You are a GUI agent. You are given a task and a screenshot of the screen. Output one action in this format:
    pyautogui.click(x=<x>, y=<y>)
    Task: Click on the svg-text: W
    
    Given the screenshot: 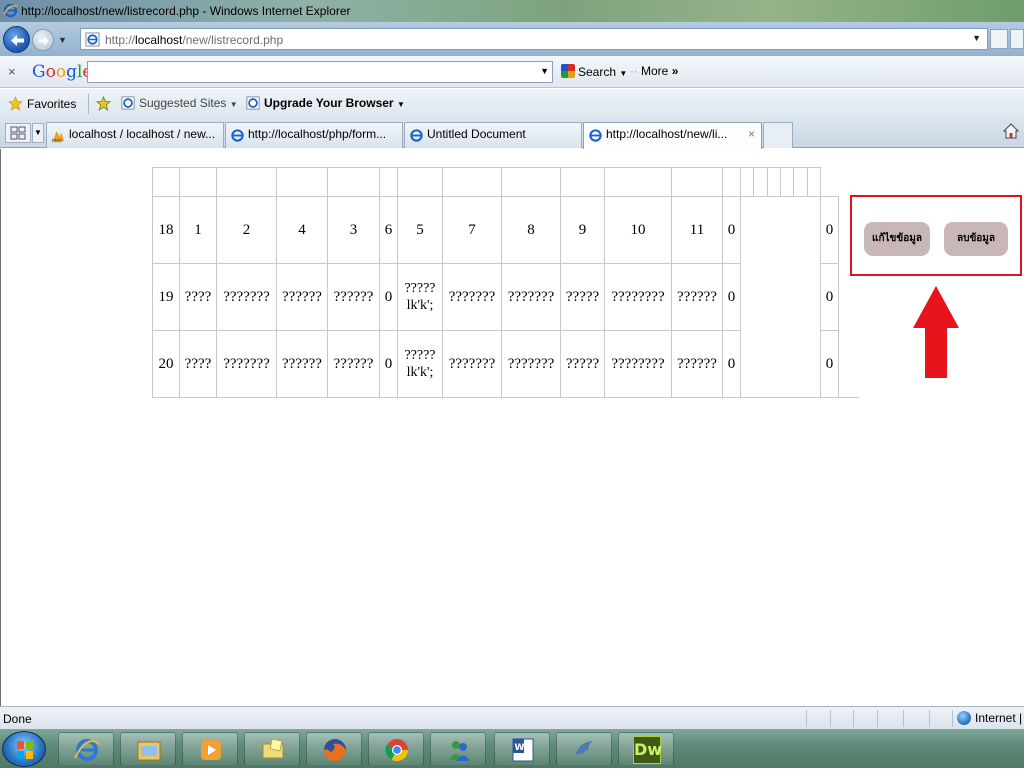 What is the action you would take?
    pyautogui.click(x=520, y=748)
    